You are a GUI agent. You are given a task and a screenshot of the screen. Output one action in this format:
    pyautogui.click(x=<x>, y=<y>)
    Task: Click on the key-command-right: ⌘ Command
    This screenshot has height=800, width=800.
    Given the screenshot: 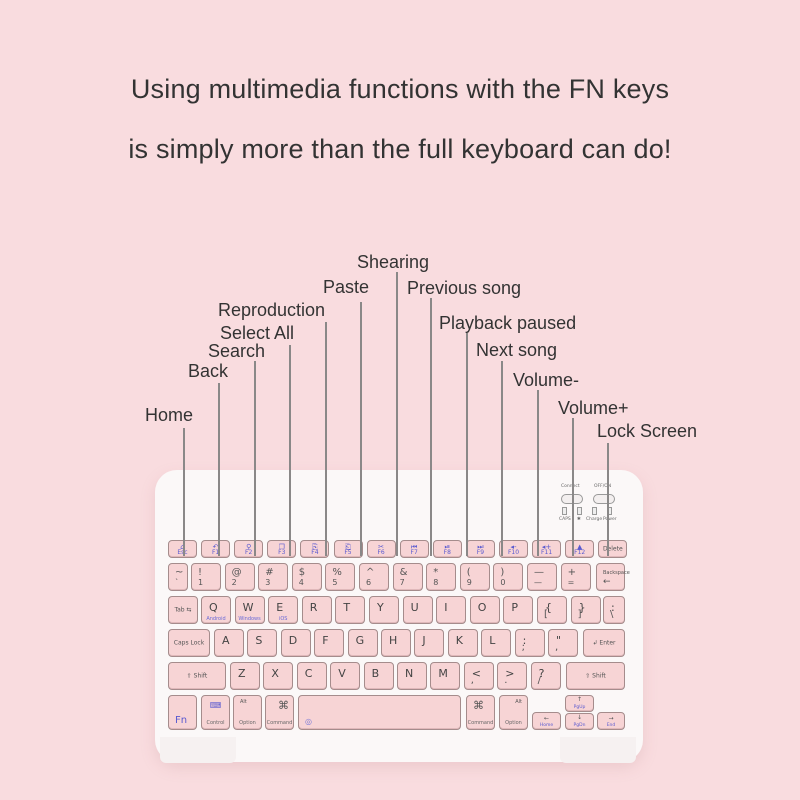 What is the action you would take?
    pyautogui.click(x=480, y=712)
    